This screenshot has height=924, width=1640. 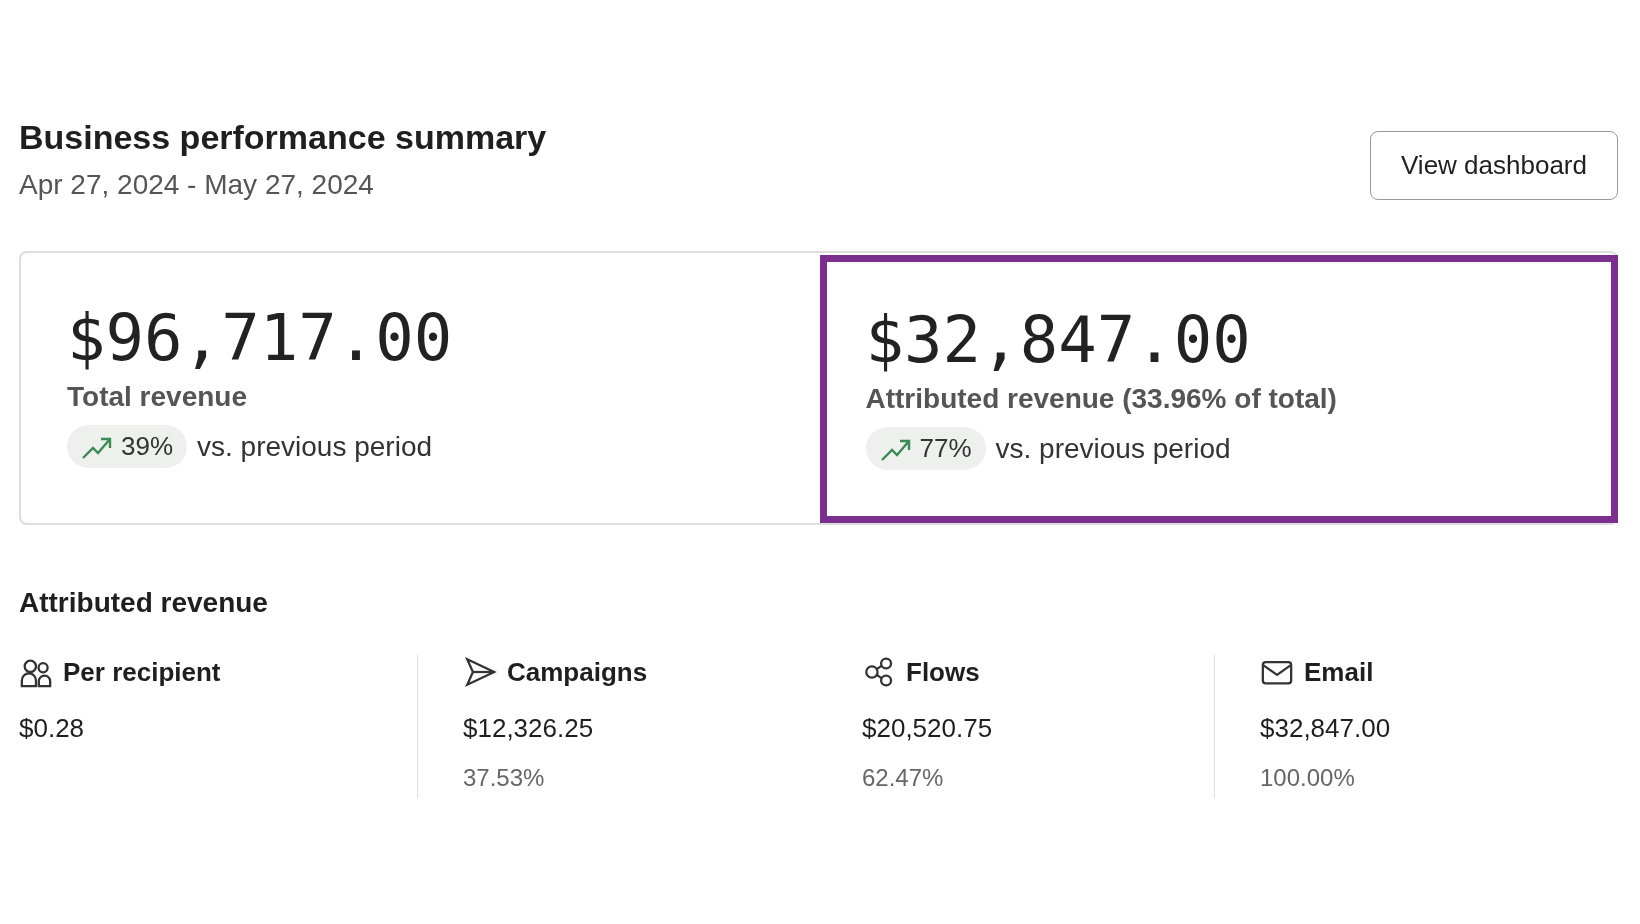 I want to click on breakdown-value: $0.28, so click(x=52, y=728).